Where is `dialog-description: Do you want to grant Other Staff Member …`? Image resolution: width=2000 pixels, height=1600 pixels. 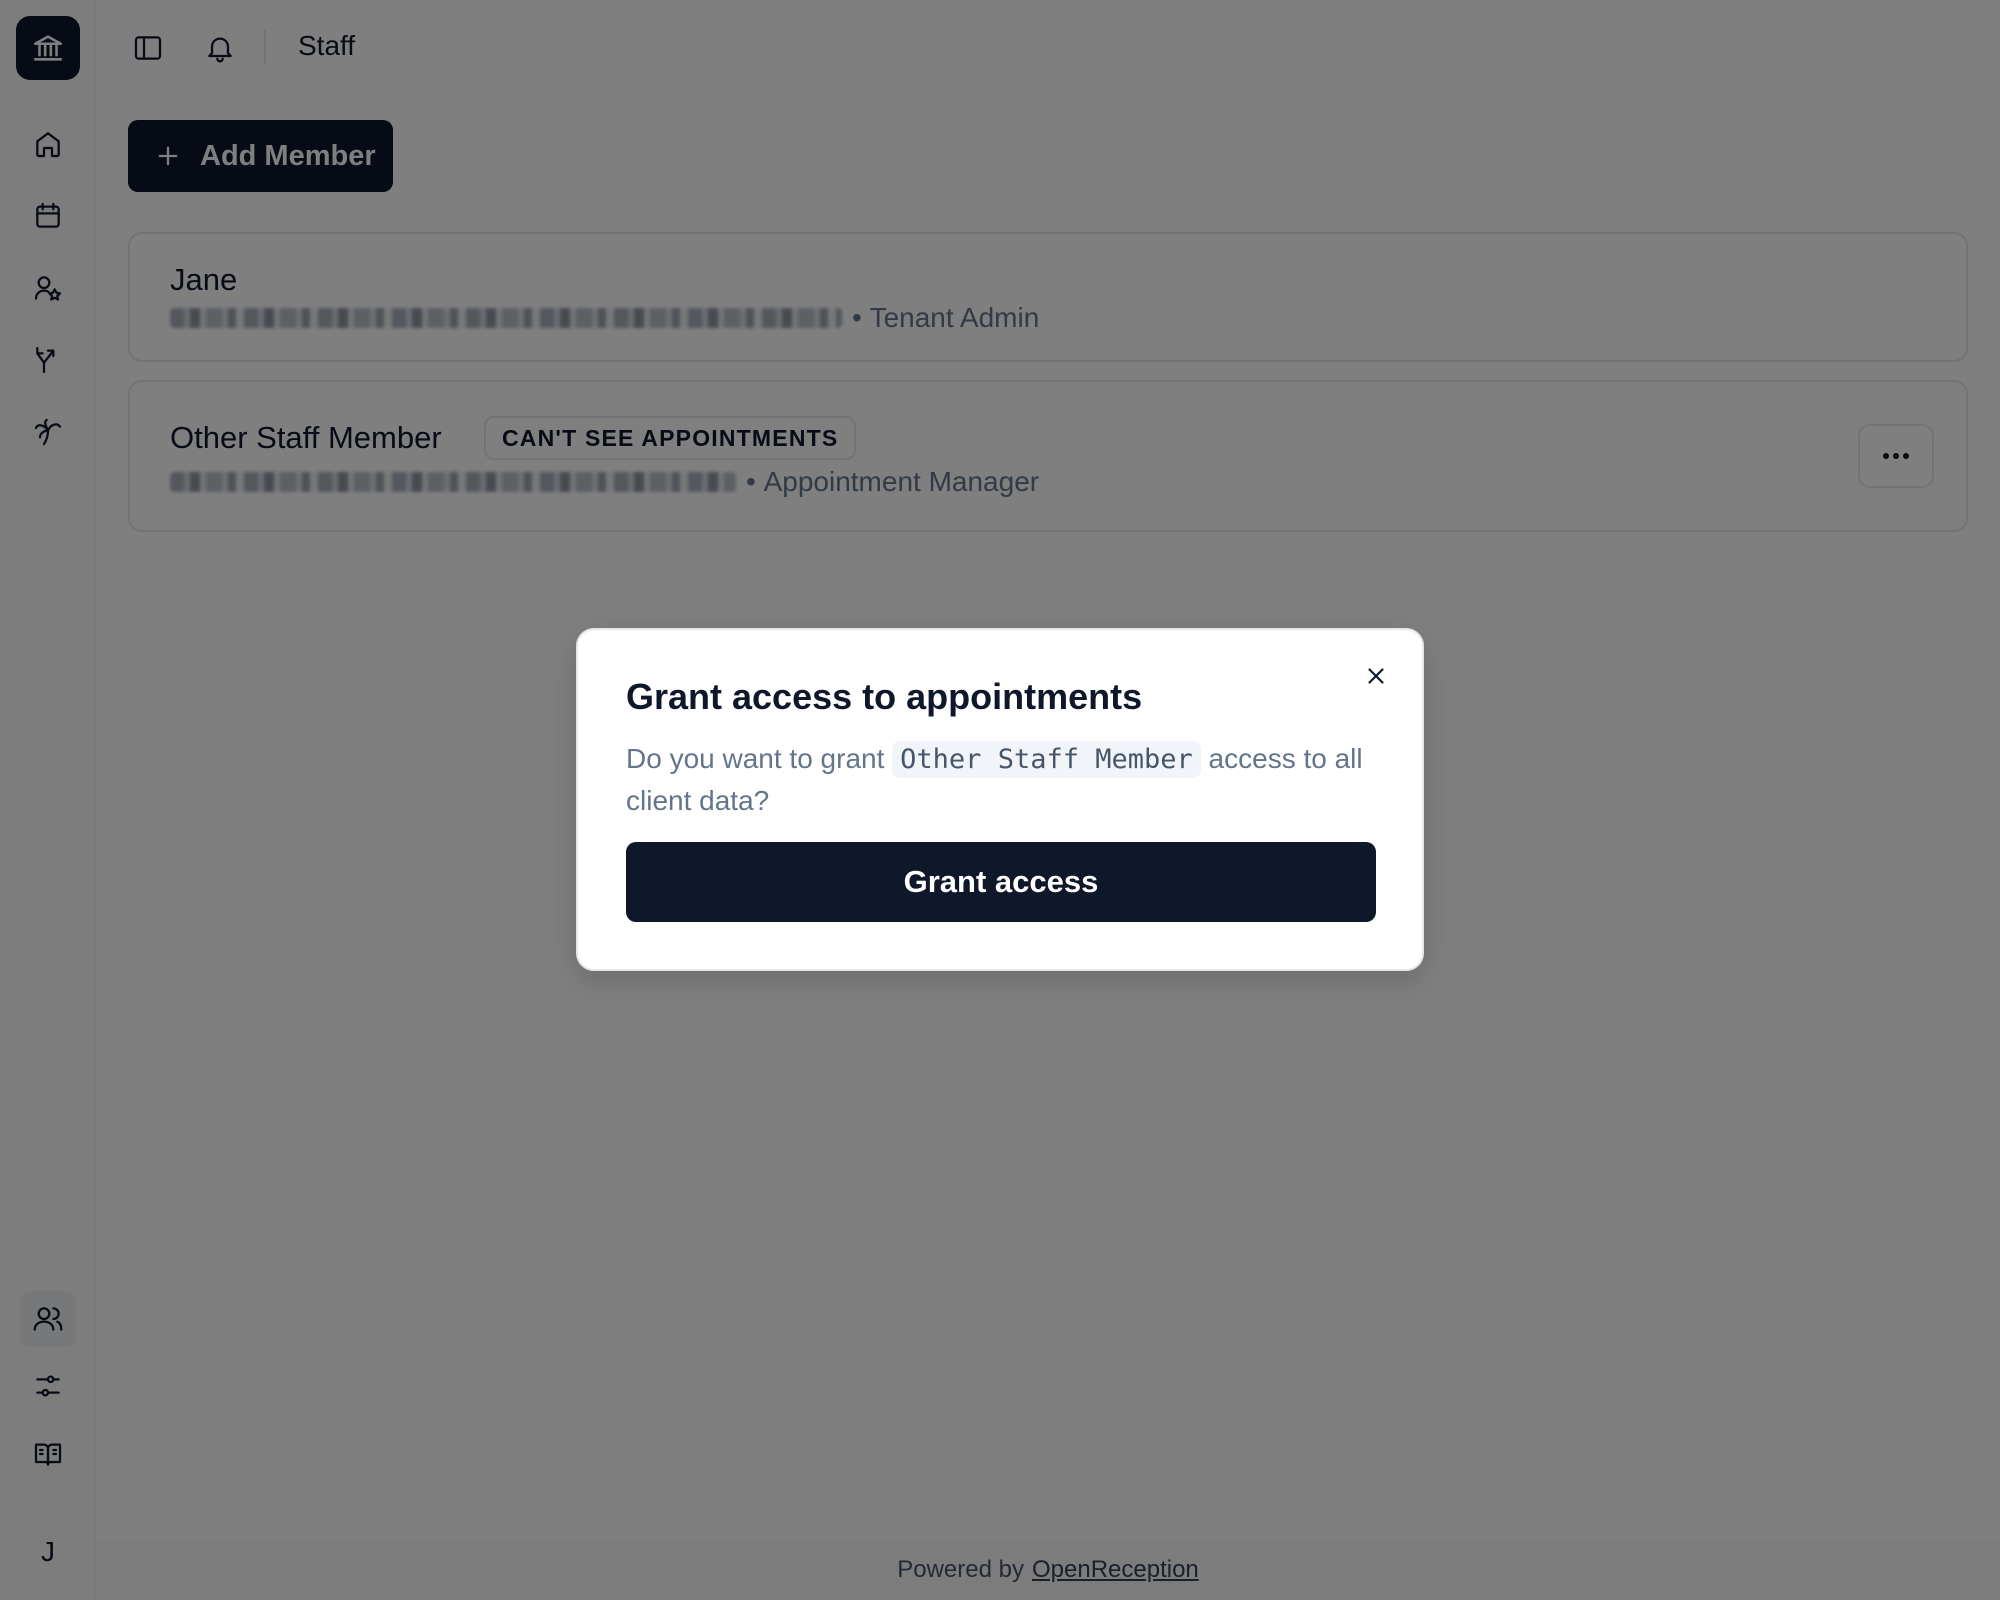
dialog-description: Do you want to grant Other Staff Member … is located at coordinates (1006, 779).